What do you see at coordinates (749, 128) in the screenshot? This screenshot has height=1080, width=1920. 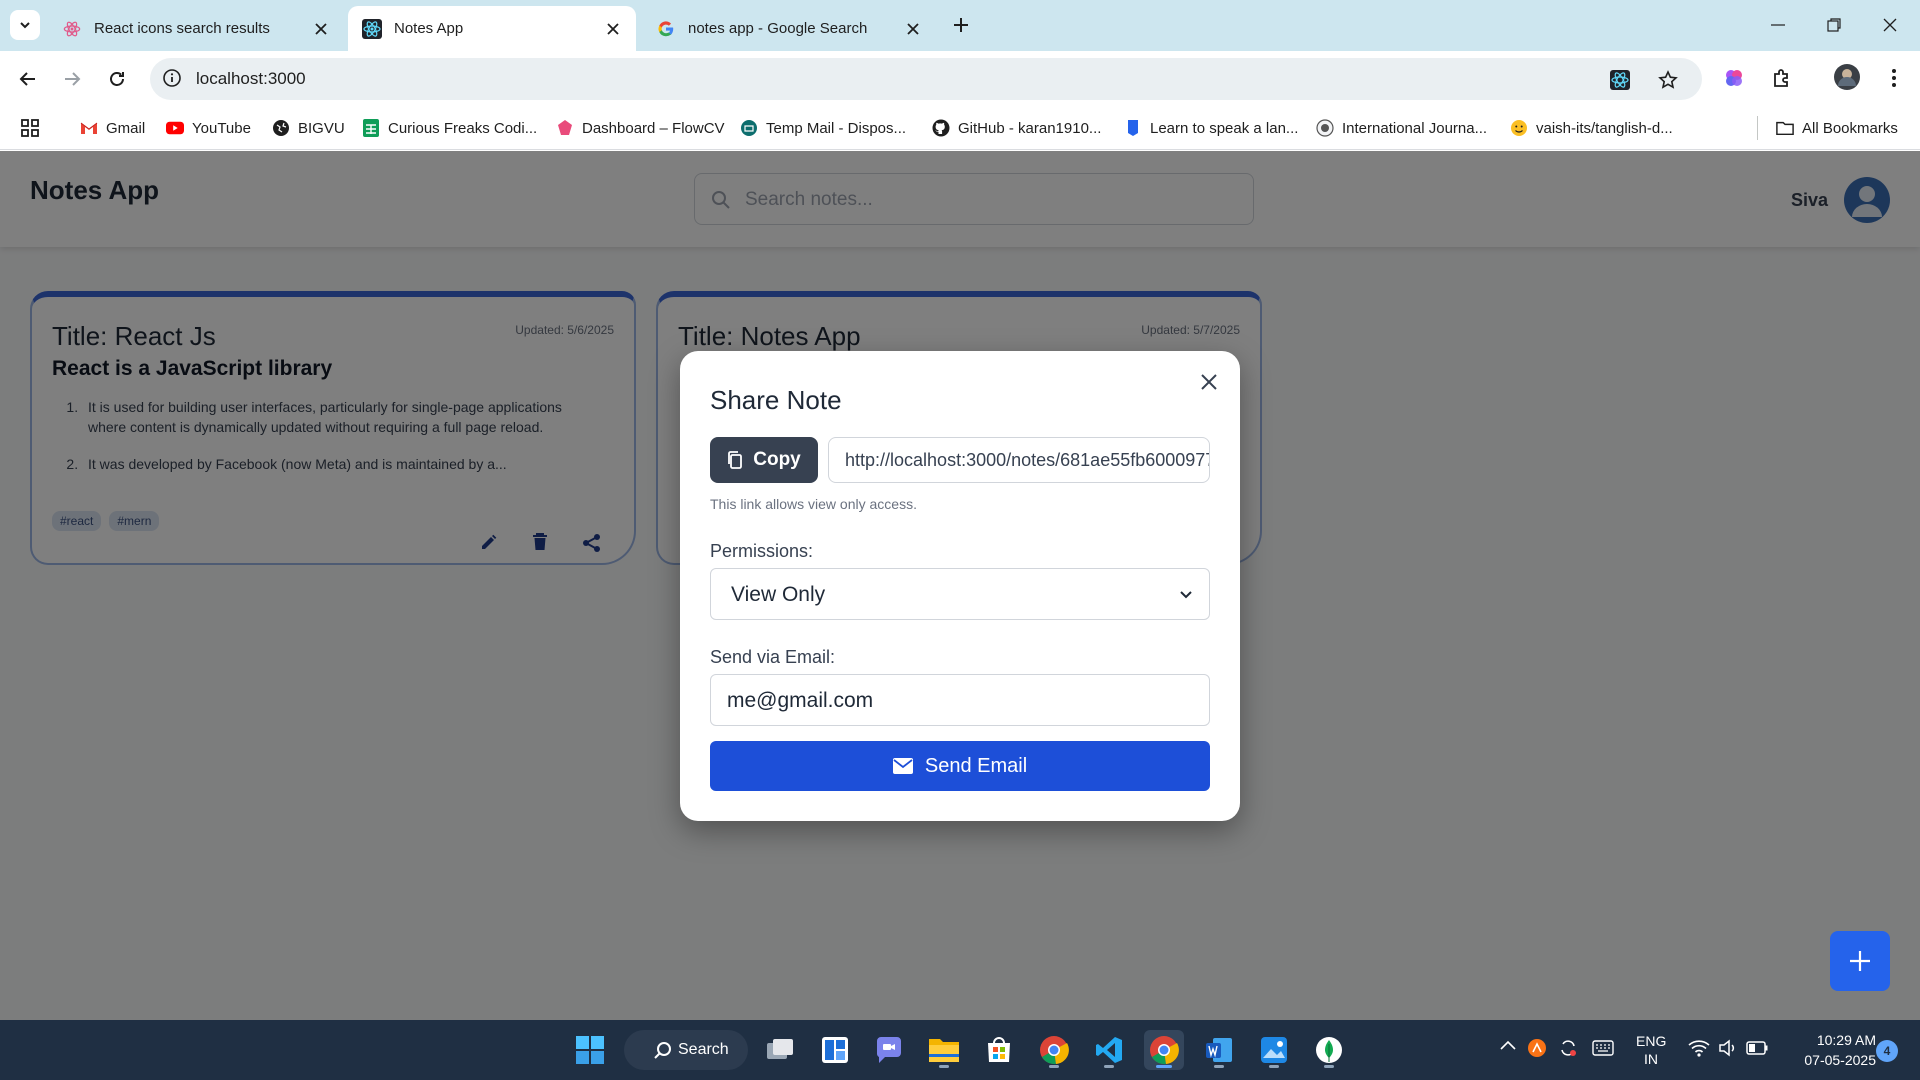 I see `tempmail-icon` at bounding box center [749, 128].